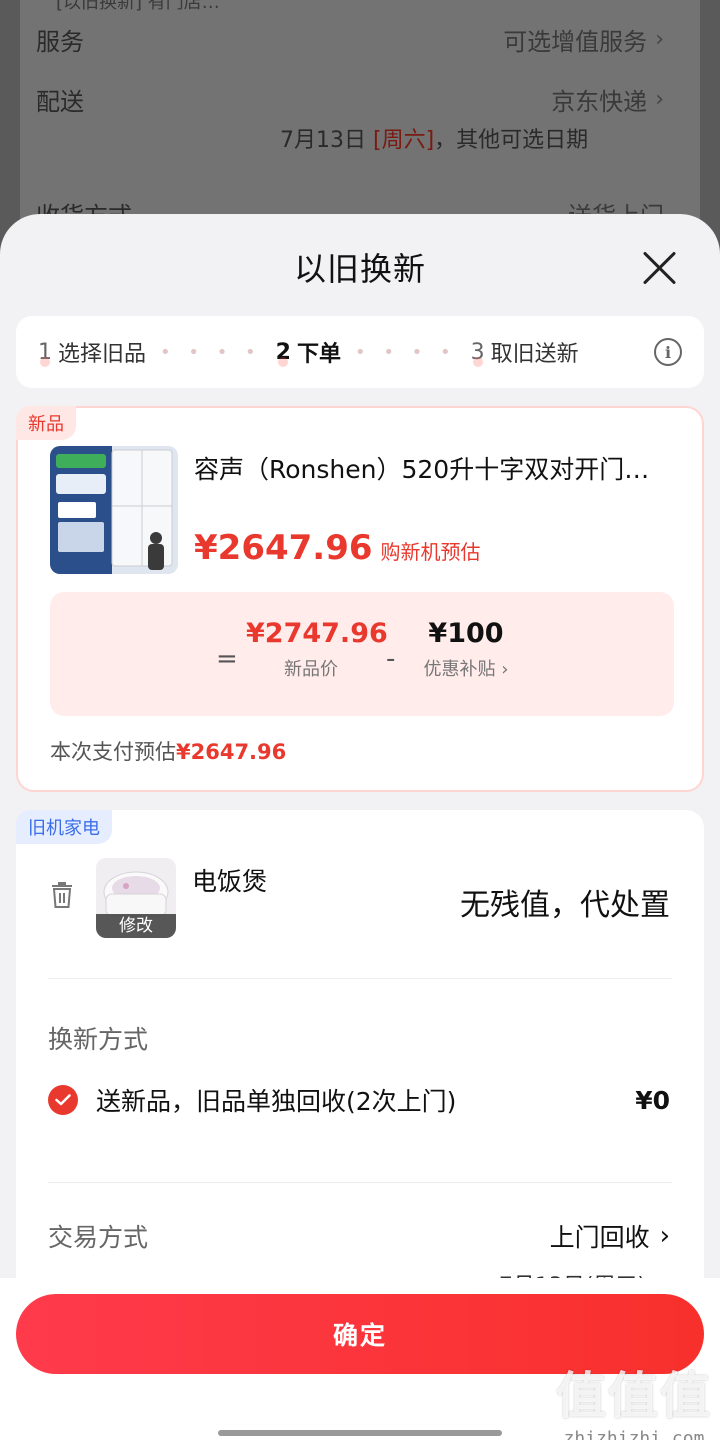  What do you see at coordinates (113, 752) in the screenshot?
I see `payment-estimate-label: 本次支付预估` at bounding box center [113, 752].